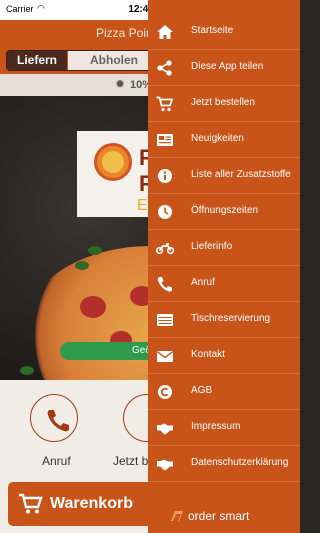  I want to click on menu-item-table-reservation: Tischreservierung, so click(224, 320).